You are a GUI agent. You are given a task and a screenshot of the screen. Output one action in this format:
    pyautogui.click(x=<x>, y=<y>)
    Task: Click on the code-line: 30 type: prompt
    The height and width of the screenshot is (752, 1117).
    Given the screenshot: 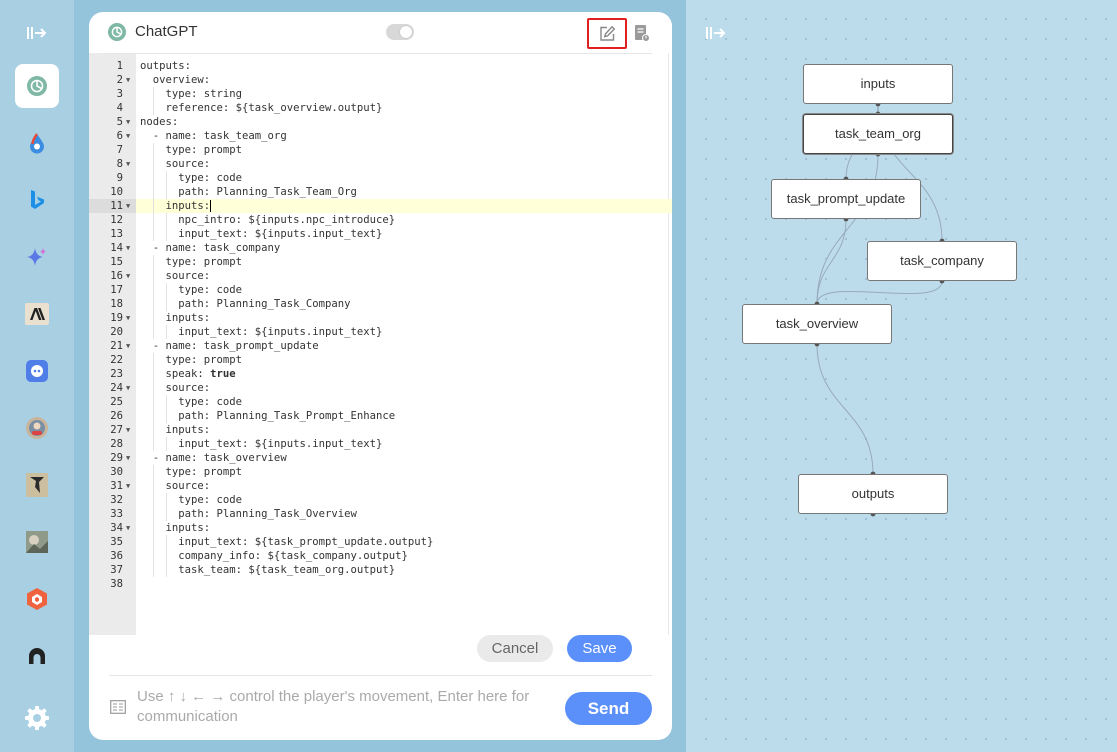 What is the action you would take?
    pyautogui.click(x=380, y=472)
    